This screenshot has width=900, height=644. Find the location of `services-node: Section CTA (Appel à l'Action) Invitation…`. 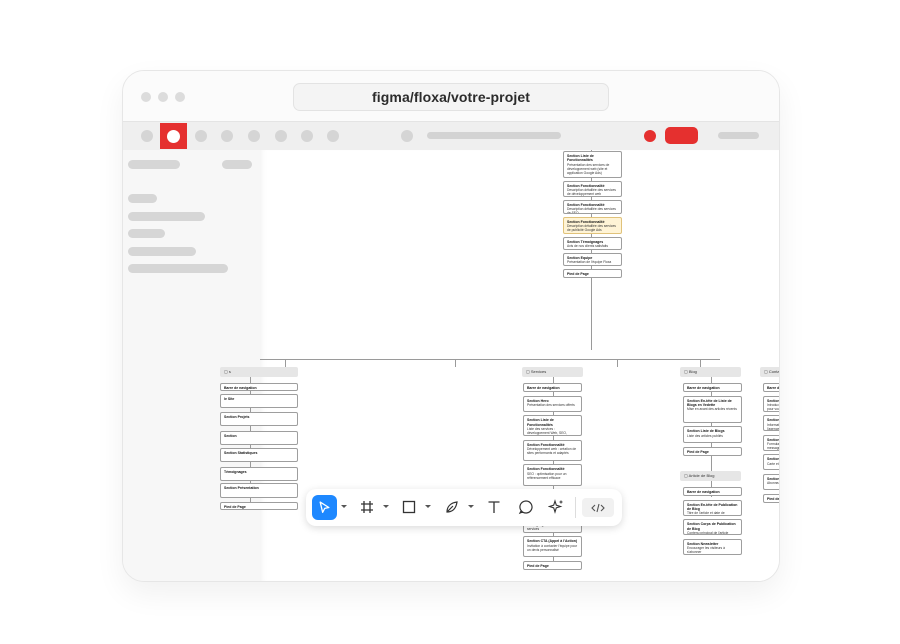

services-node: Section CTA (Appel à l'Action) Invitation… is located at coordinates (552, 547).